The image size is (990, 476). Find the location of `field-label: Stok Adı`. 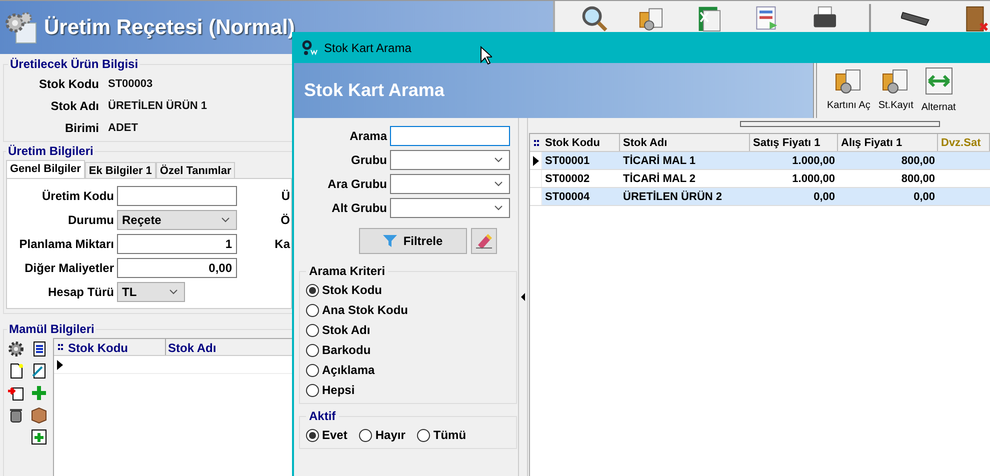

field-label: Stok Adı is located at coordinates (75, 106).